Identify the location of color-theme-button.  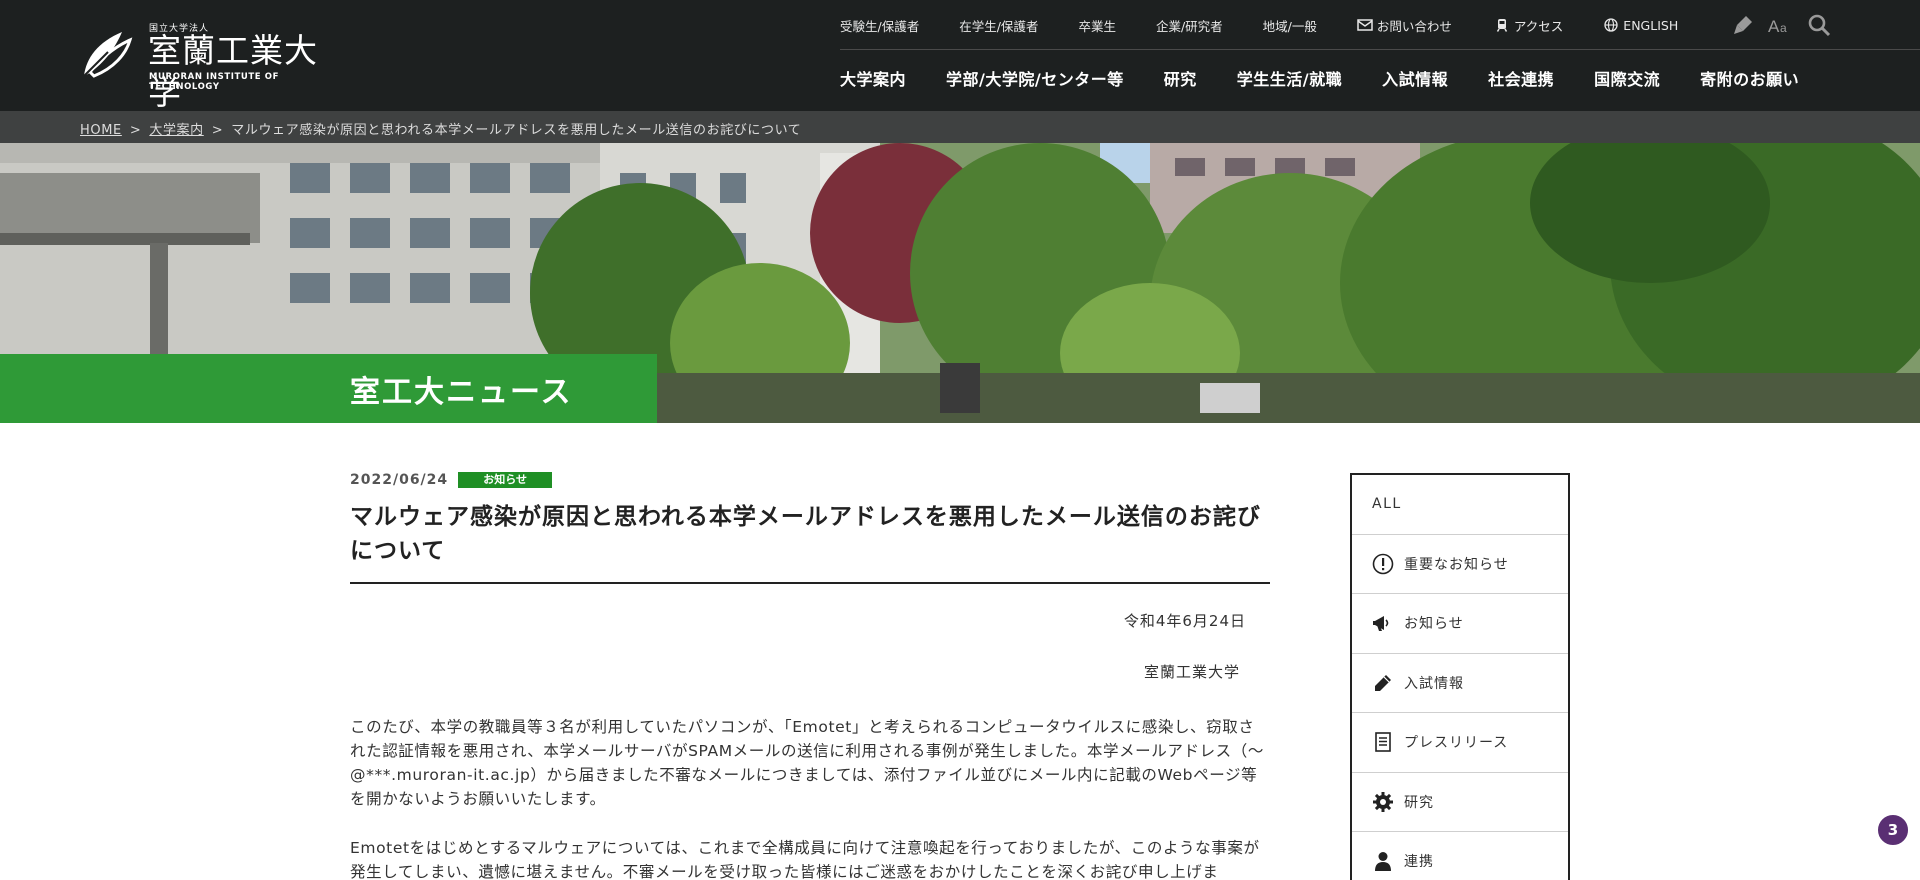
(1743, 25).